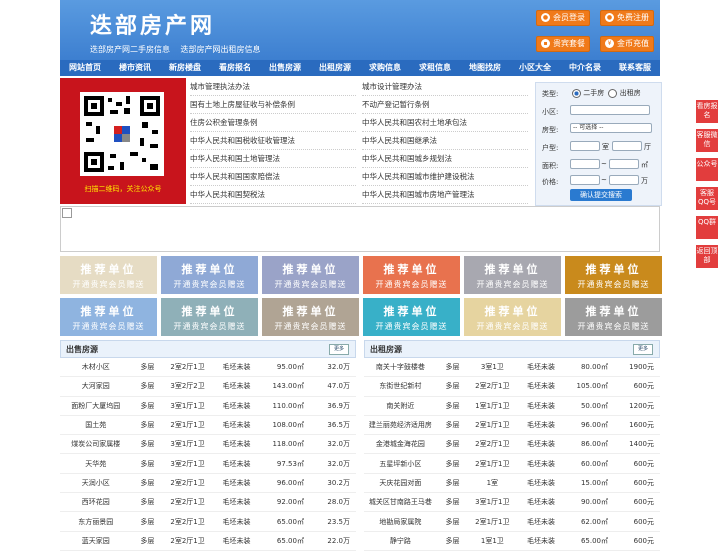 The width and height of the screenshot is (720, 551). What do you see at coordinates (585, 180) in the screenshot?
I see `price-min-input` at bounding box center [585, 180].